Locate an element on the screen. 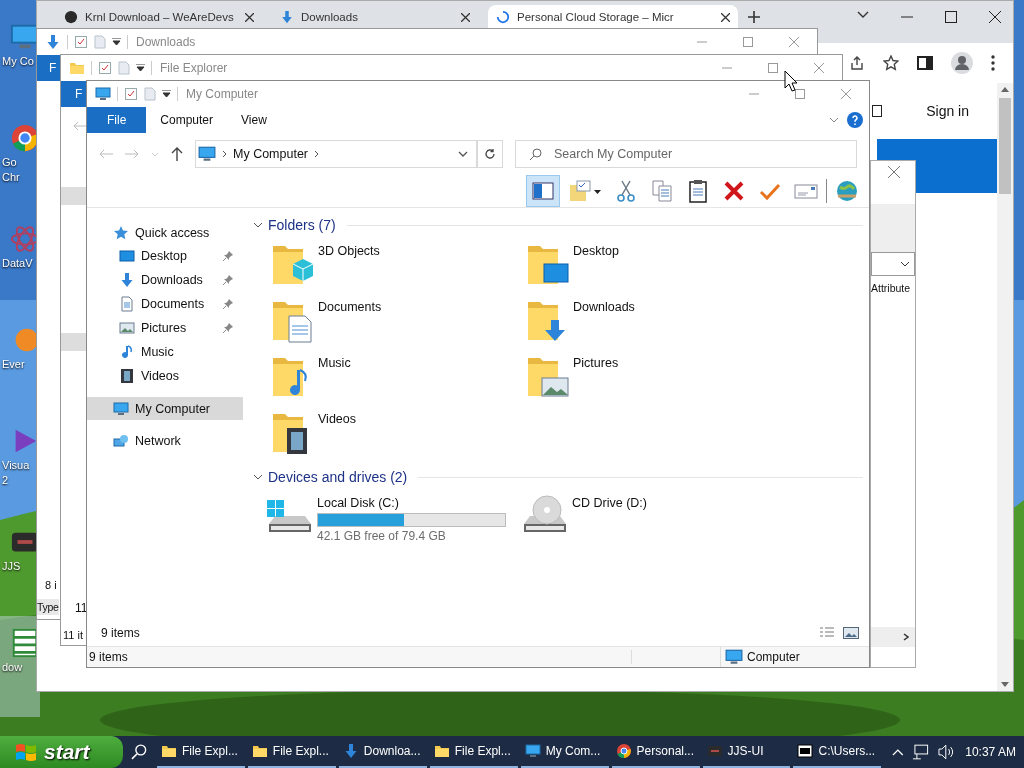  star-icon is located at coordinates (891, 63).